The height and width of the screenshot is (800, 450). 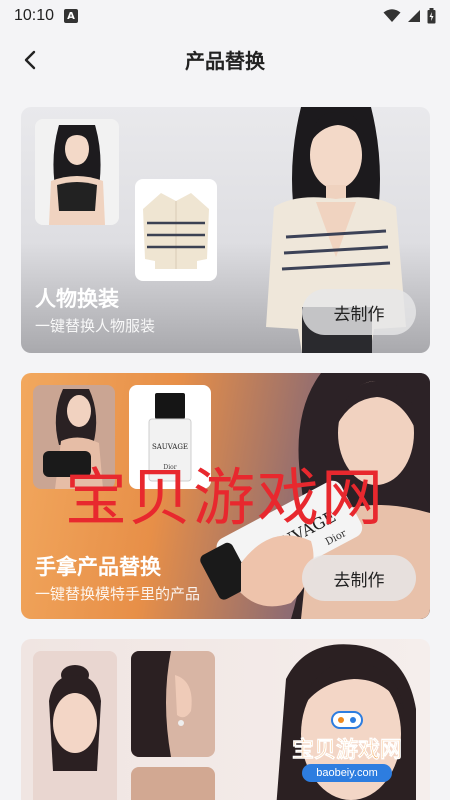 I want to click on wifi-icon, so click(x=392, y=15).